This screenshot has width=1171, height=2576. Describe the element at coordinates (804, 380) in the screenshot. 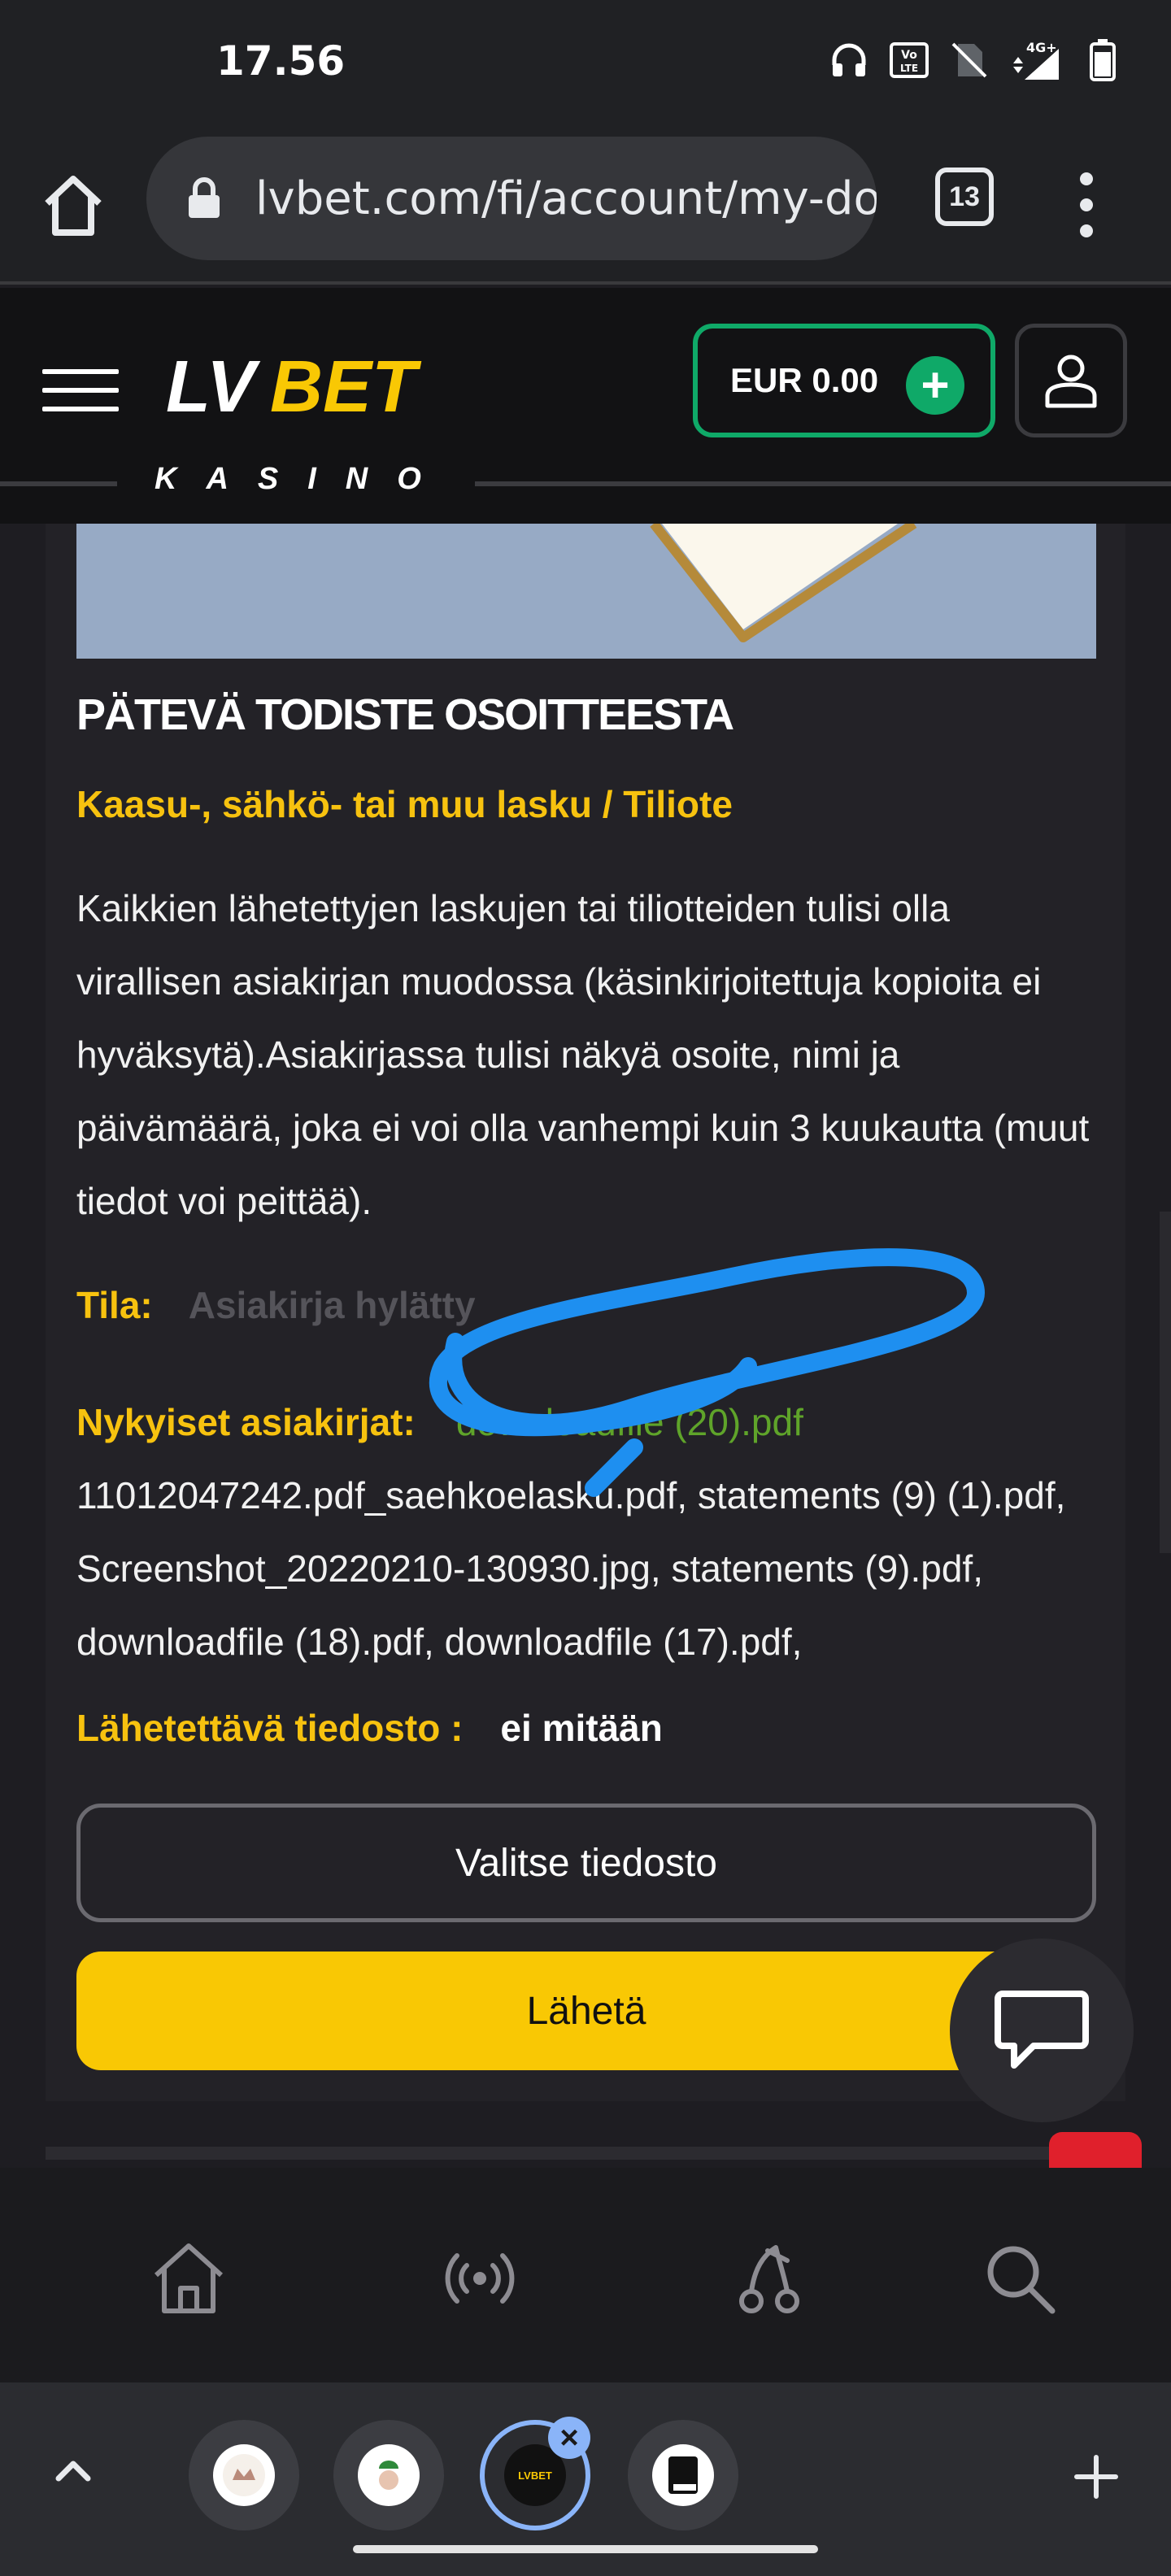

I see `balance-text: EUR 0.00` at that location.